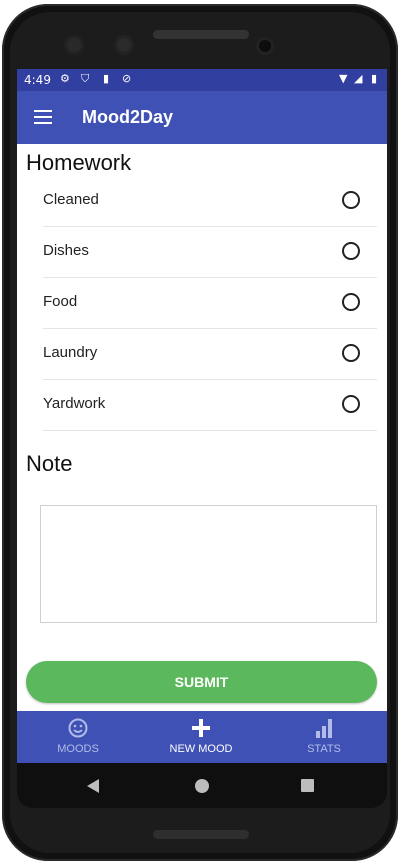  What do you see at coordinates (78, 749) in the screenshot?
I see `nav-label-moods: MOODS` at bounding box center [78, 749].